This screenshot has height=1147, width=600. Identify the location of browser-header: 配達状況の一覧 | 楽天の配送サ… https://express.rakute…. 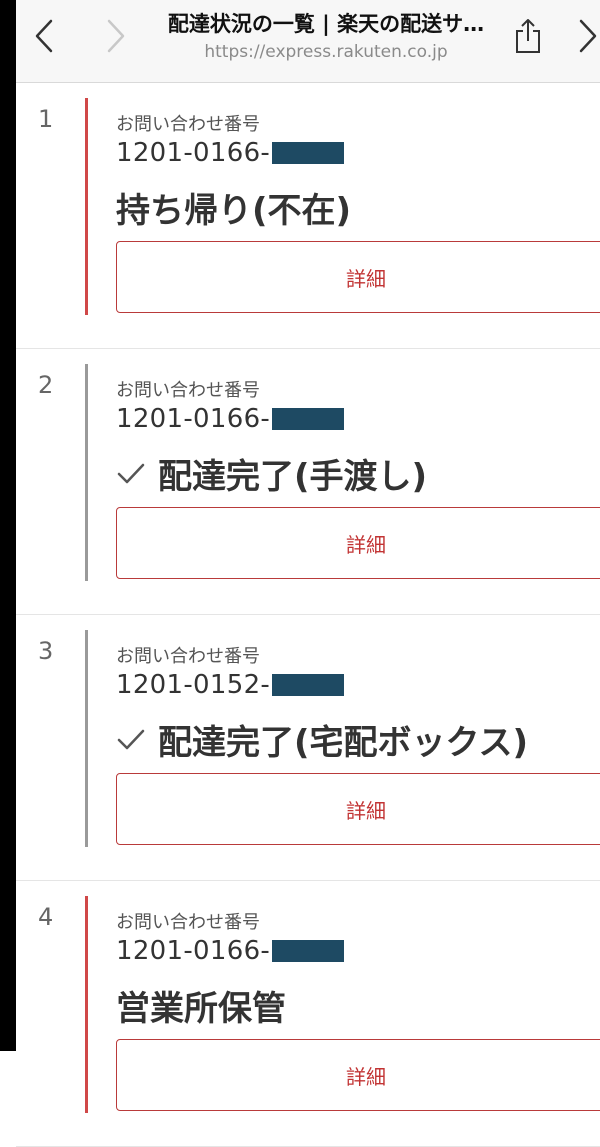
(308, 41).